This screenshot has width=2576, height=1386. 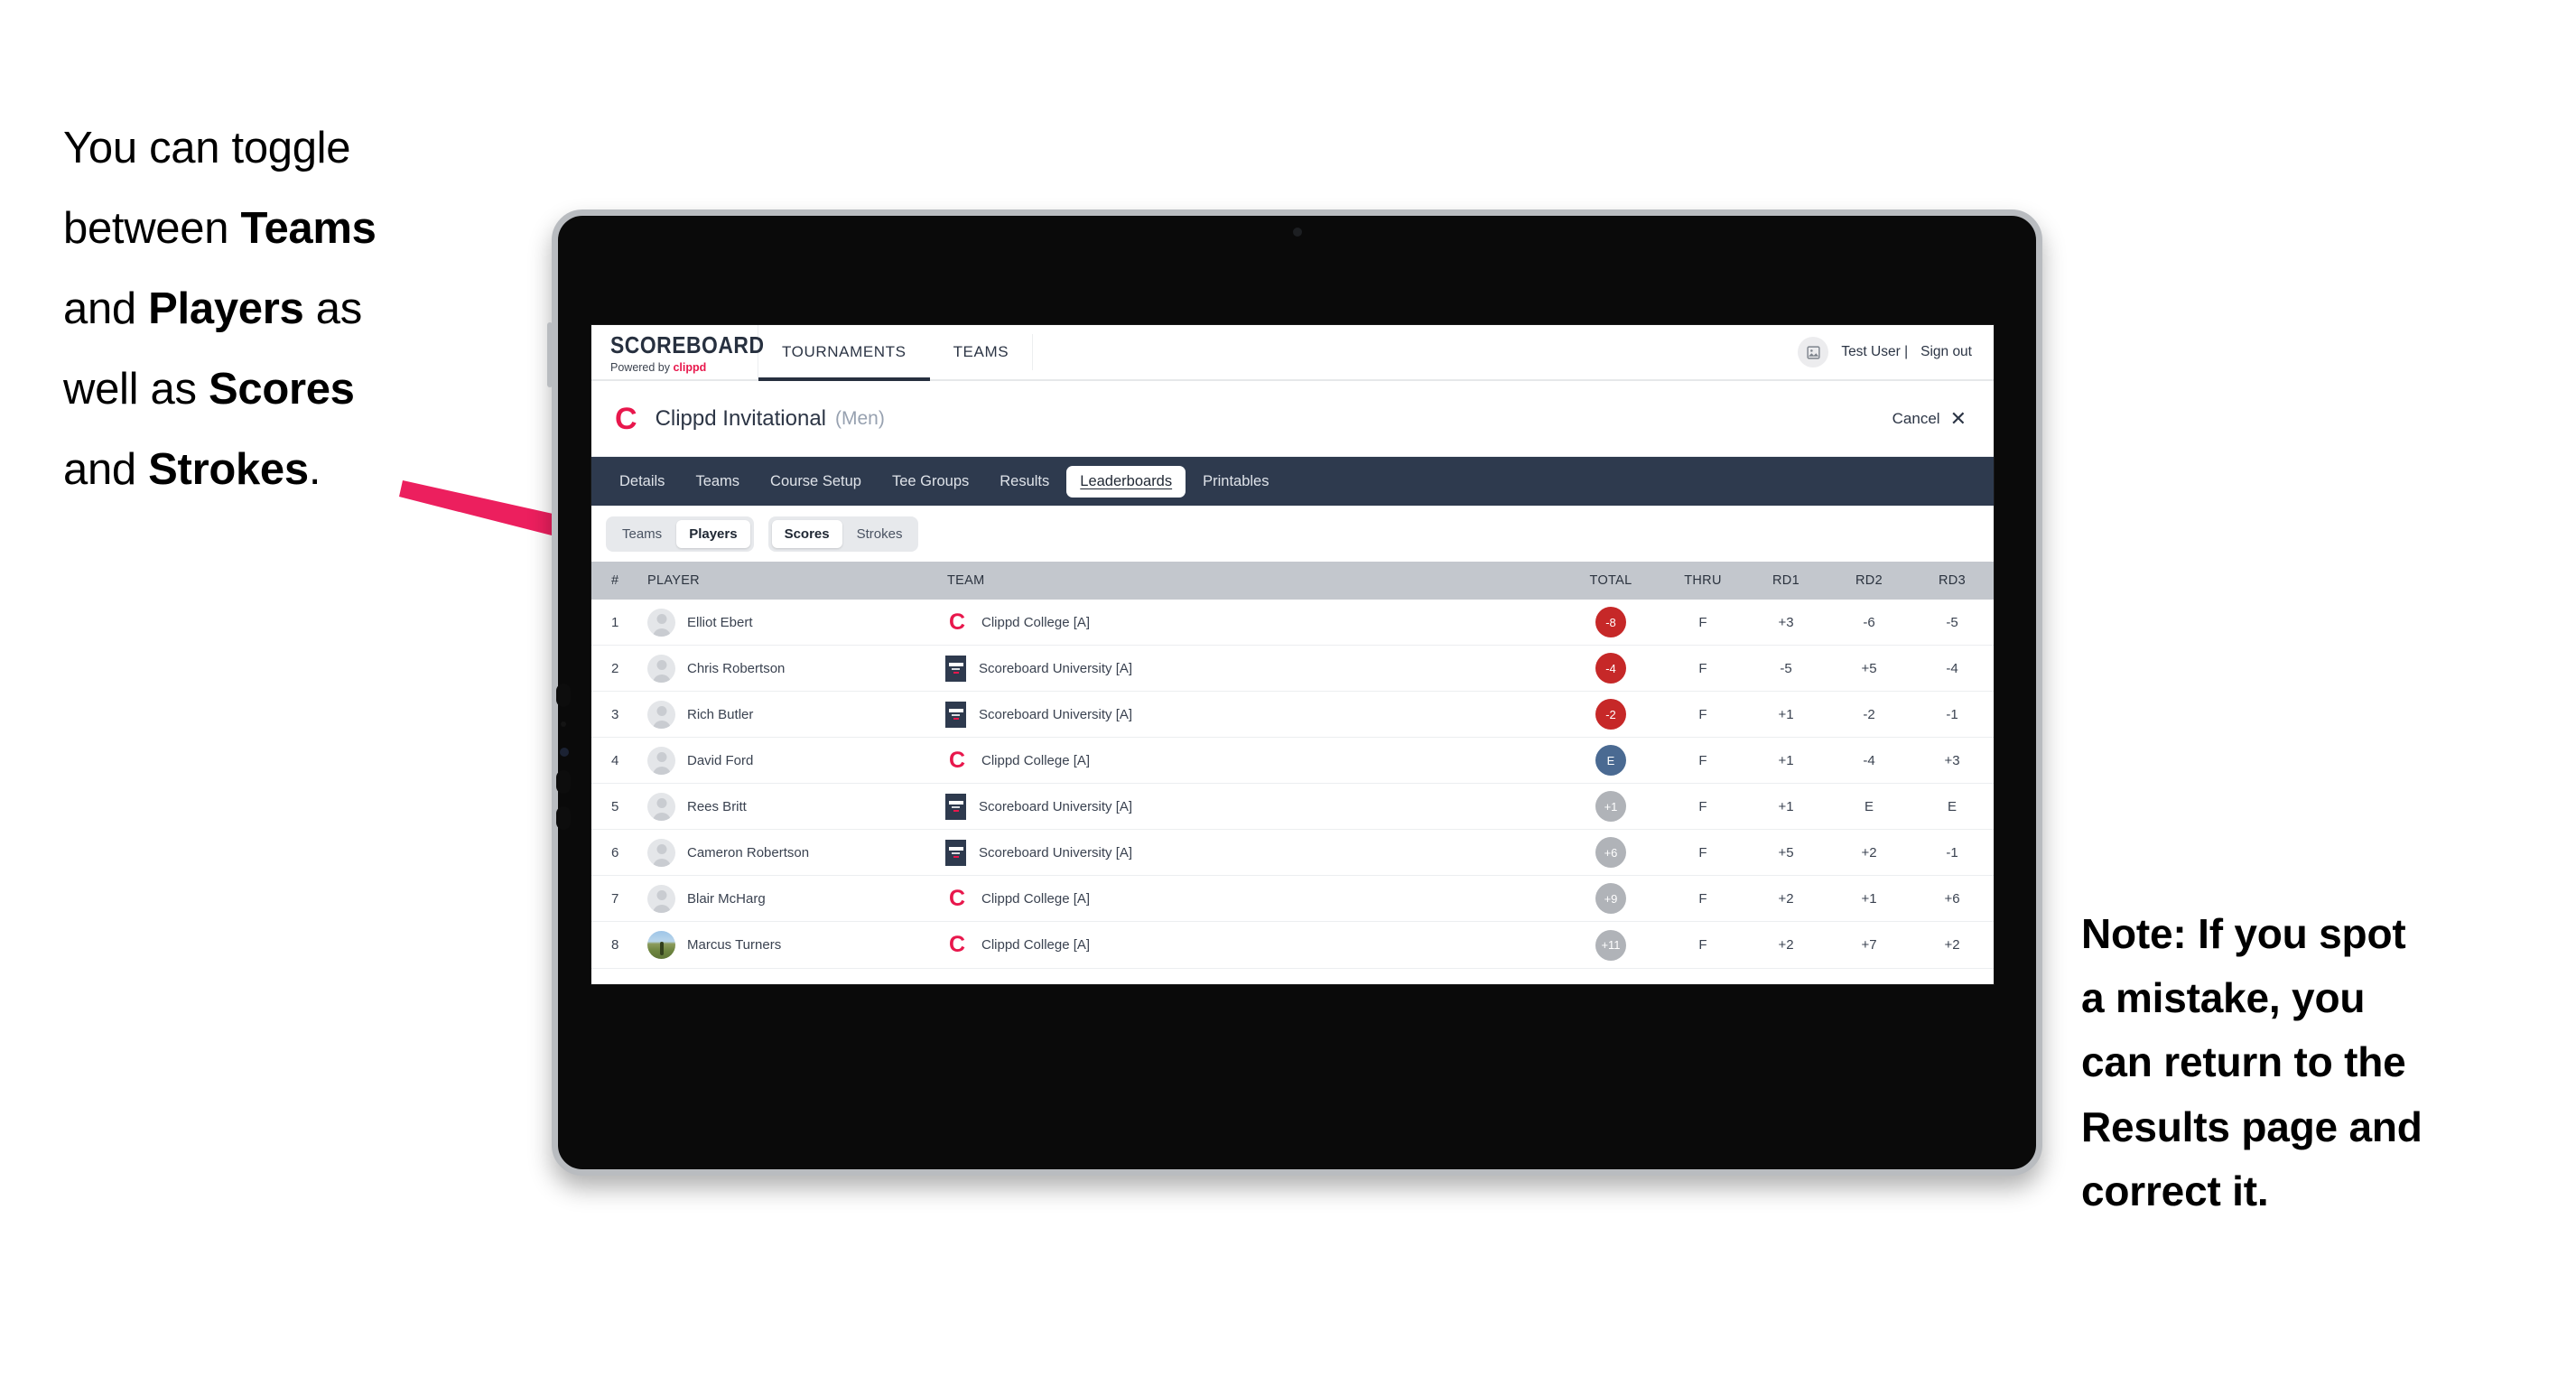 What do you see at coordinates (563, 818) in the screenshot?
I see `tablet-bezel-dot` at bounding box center [563, 818].